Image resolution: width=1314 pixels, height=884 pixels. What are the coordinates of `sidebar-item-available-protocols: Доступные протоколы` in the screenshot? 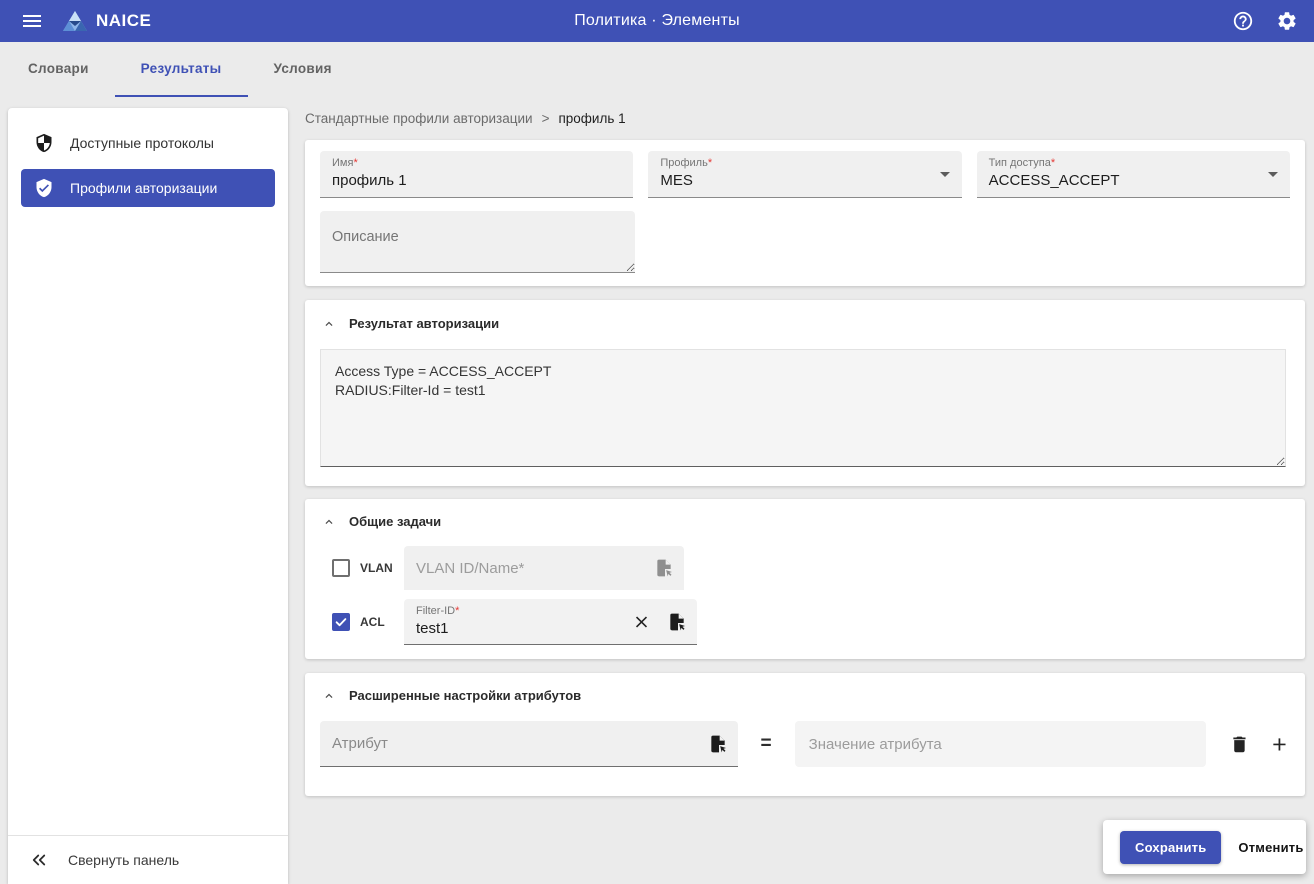 It's located at (148, 143).